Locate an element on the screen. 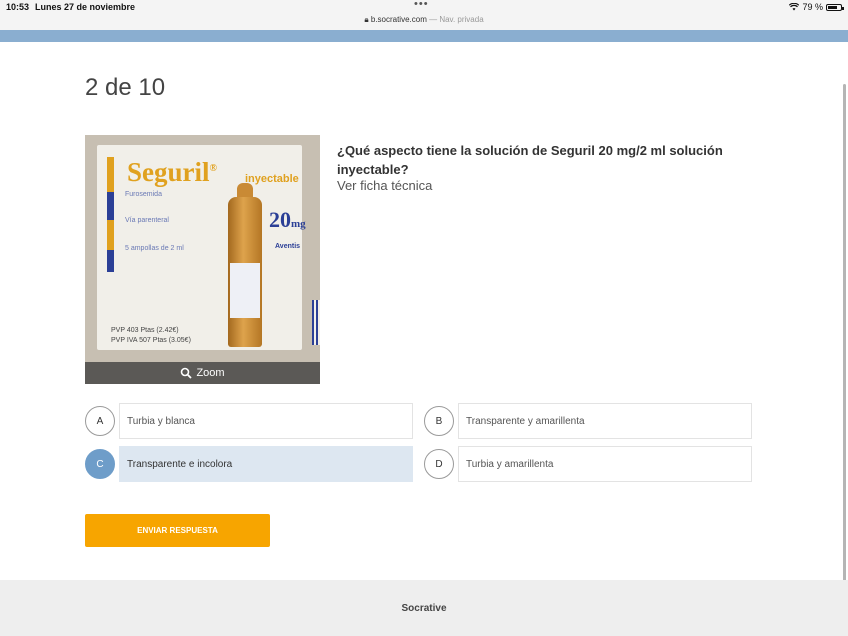 This screenshot has width=848, height=636. answer-option: B Transparente y amarillenta is located at coordinates (588, 421).